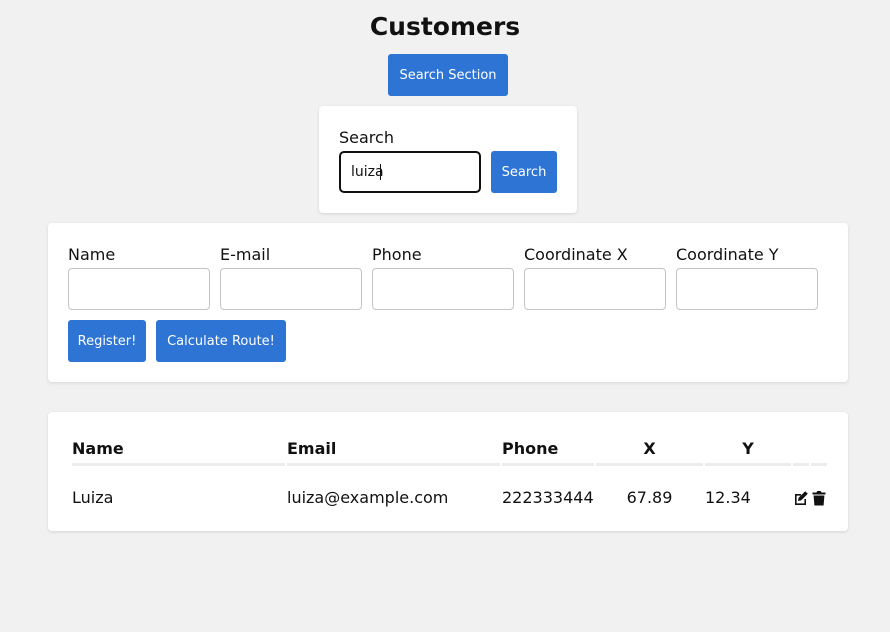 The height and width of the screenshot is (632, 890). I want to click on phone-label: Phone, so click(397, 254).